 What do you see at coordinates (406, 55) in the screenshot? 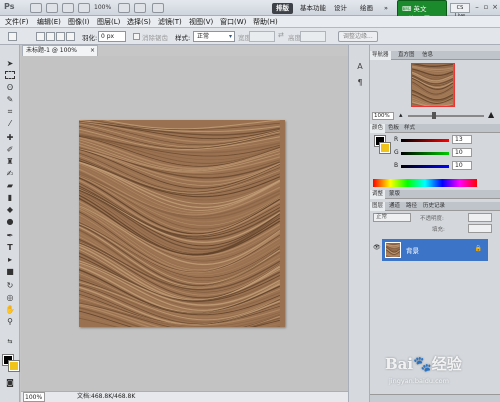
I see `tab-histogram: 直方图` at bounding box center [406, 55].